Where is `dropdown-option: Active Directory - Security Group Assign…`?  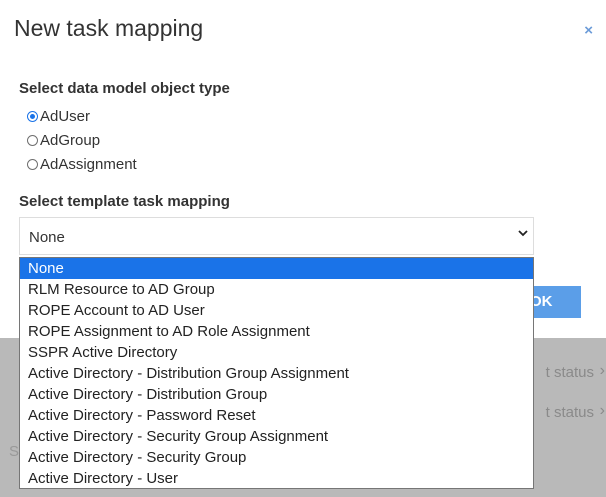
dropdown-option: Active Directory - Security Group Assign… is located at coordinates (276, 436).